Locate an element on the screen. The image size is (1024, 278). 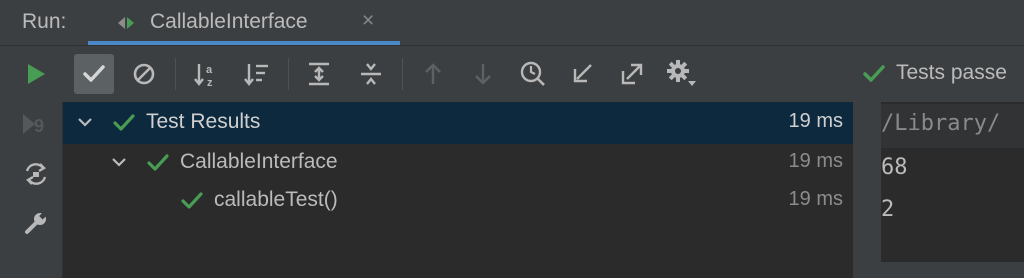
export-tests-button is located at coordinates (632, 74).